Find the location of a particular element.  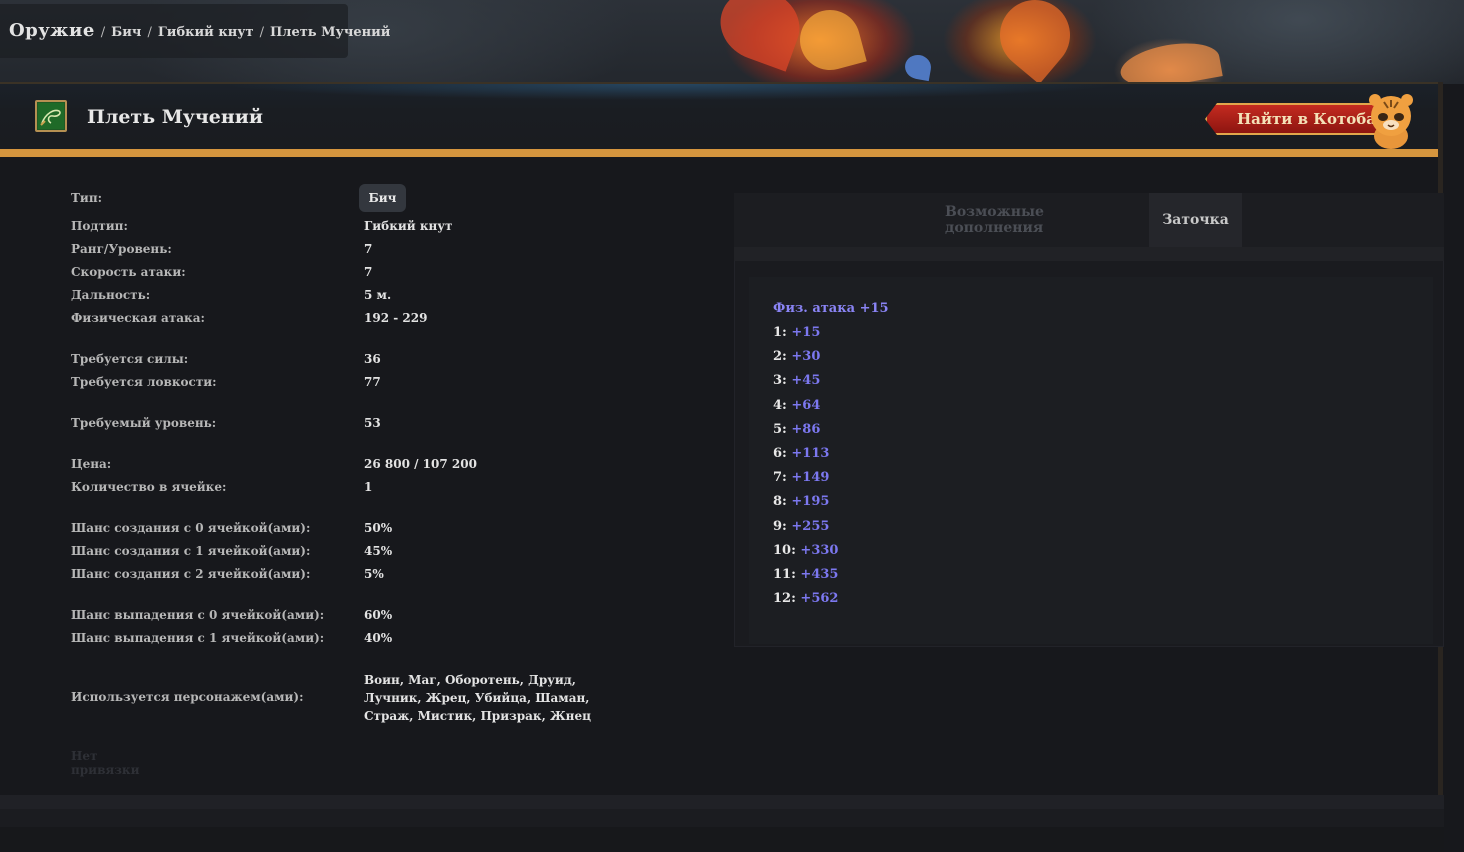

prop-cell-count-value: 1 is located at coordinates (368, 487).